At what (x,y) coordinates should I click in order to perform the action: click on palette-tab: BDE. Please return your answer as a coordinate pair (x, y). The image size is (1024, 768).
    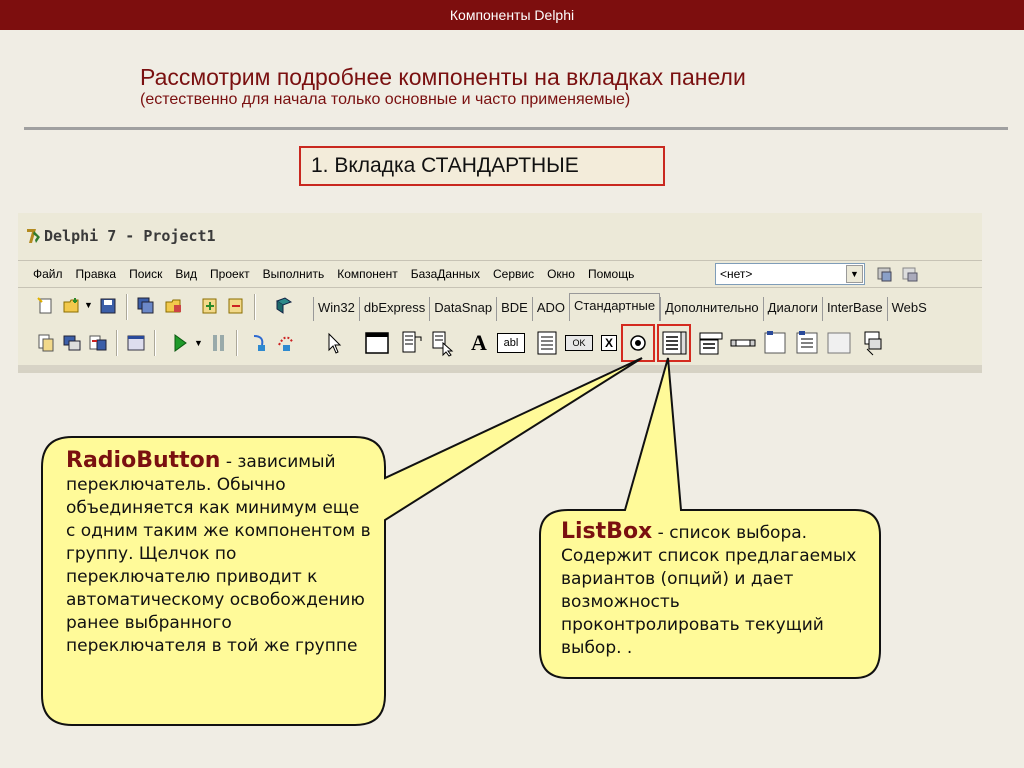
    Looking at the image, I should click on (514, 309).